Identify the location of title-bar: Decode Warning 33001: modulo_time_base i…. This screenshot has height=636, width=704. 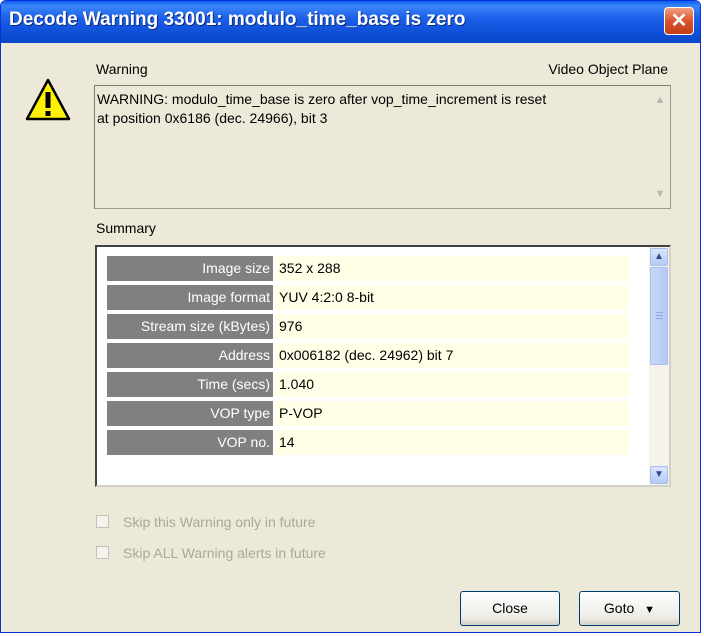
(350, 22).